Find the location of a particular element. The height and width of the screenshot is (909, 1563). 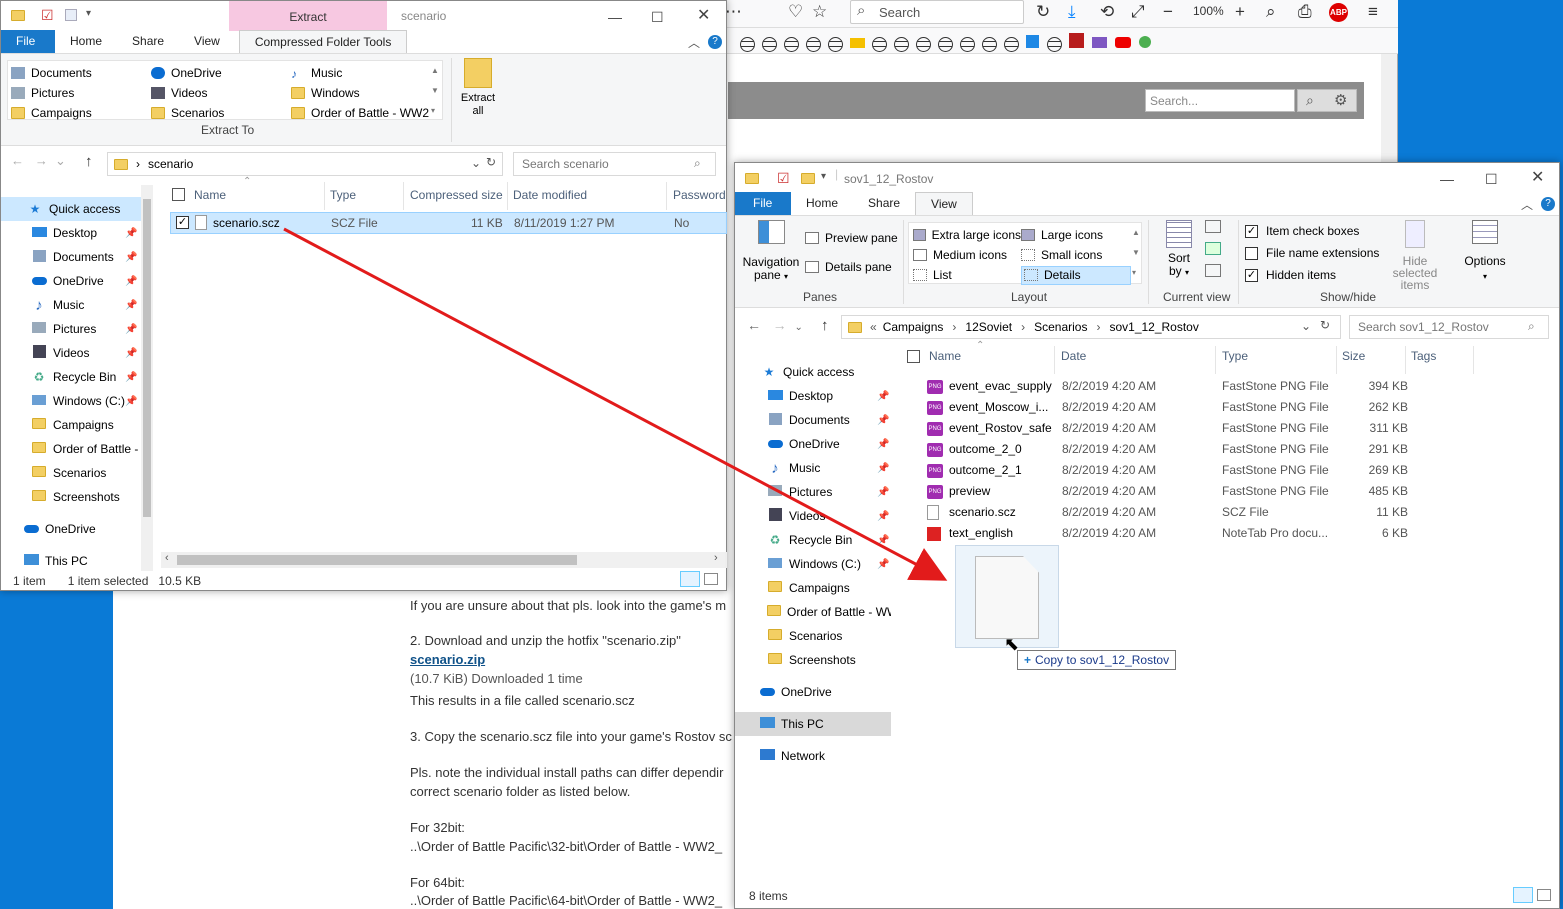

col-tags: Tags is located at coordinates (1423, 356).